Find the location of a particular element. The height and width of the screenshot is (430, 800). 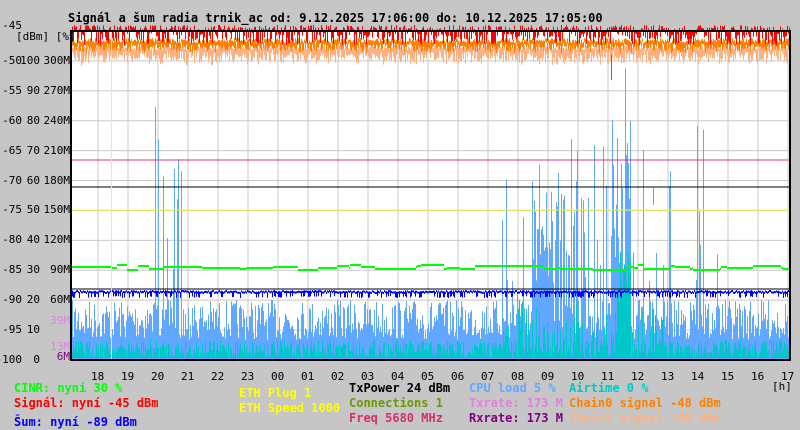

x-tick-label: 22 is located at coordinates (218, 376).